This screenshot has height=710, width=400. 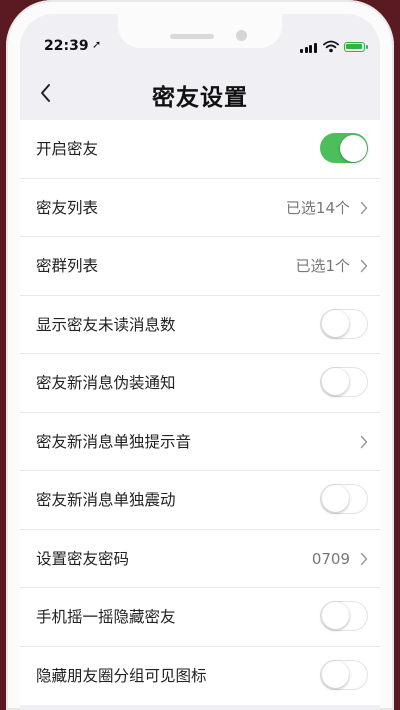 What do you see at coordinates (200, 98) in the screenshot?
I see `page-title: 密友设置` at bounding box center [200, 98].